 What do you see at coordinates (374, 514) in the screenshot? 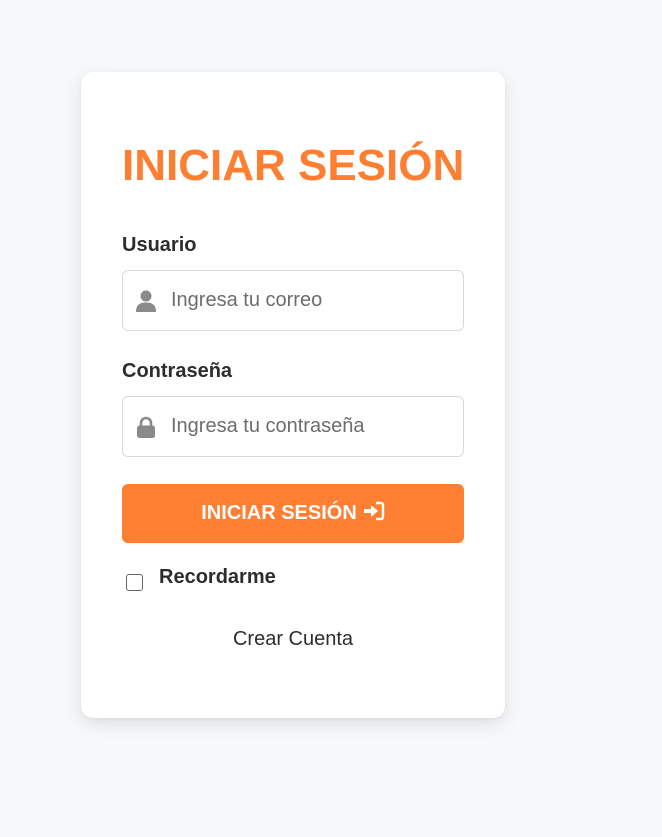
I see `sign-in-icon` at bounding box center [374, 514].